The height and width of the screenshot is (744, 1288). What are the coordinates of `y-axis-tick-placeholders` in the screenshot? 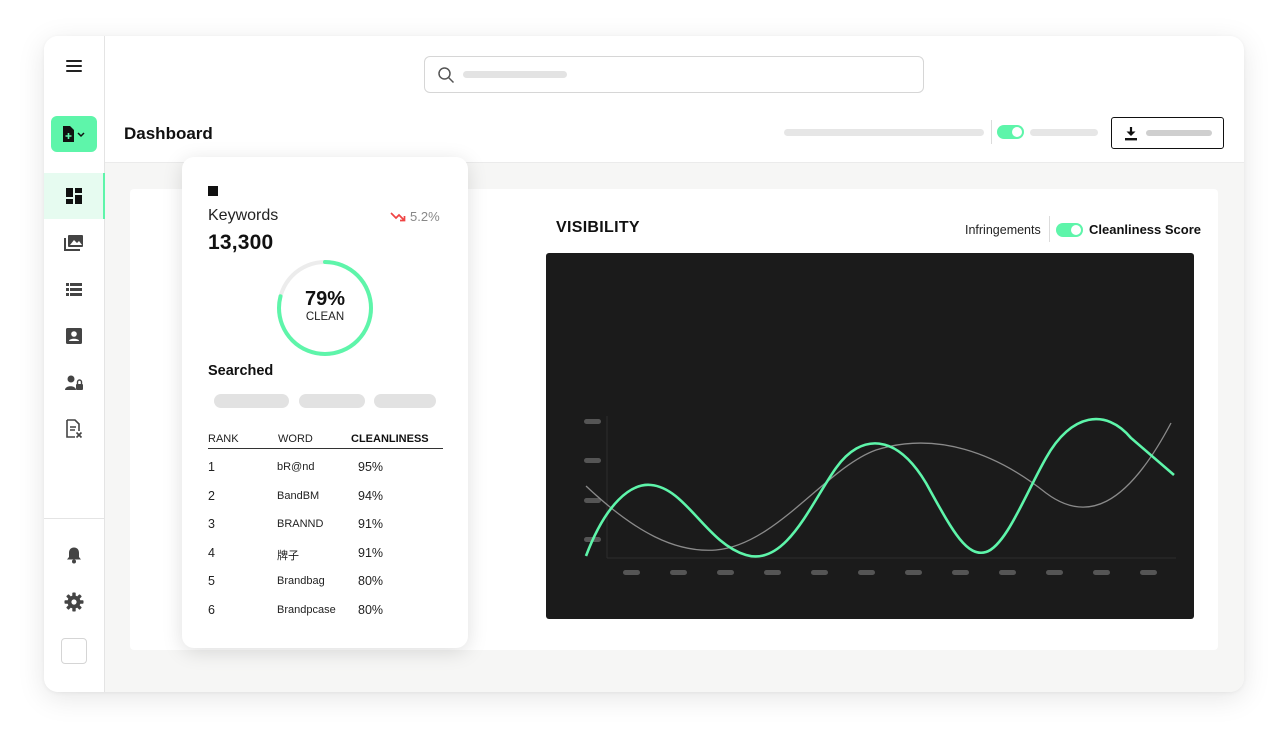 It's located at (592, 480).